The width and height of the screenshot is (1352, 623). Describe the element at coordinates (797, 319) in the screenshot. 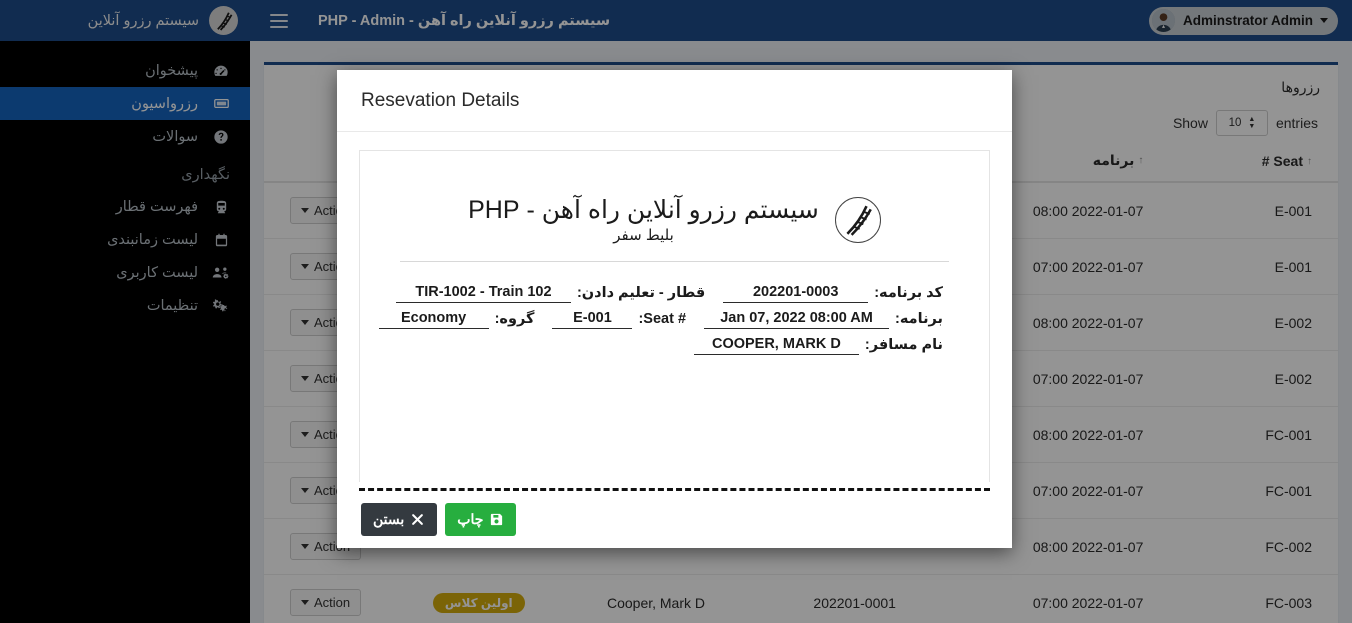

I see `schedule-value: Jan 07, 2022 08:00 AM` at that location.